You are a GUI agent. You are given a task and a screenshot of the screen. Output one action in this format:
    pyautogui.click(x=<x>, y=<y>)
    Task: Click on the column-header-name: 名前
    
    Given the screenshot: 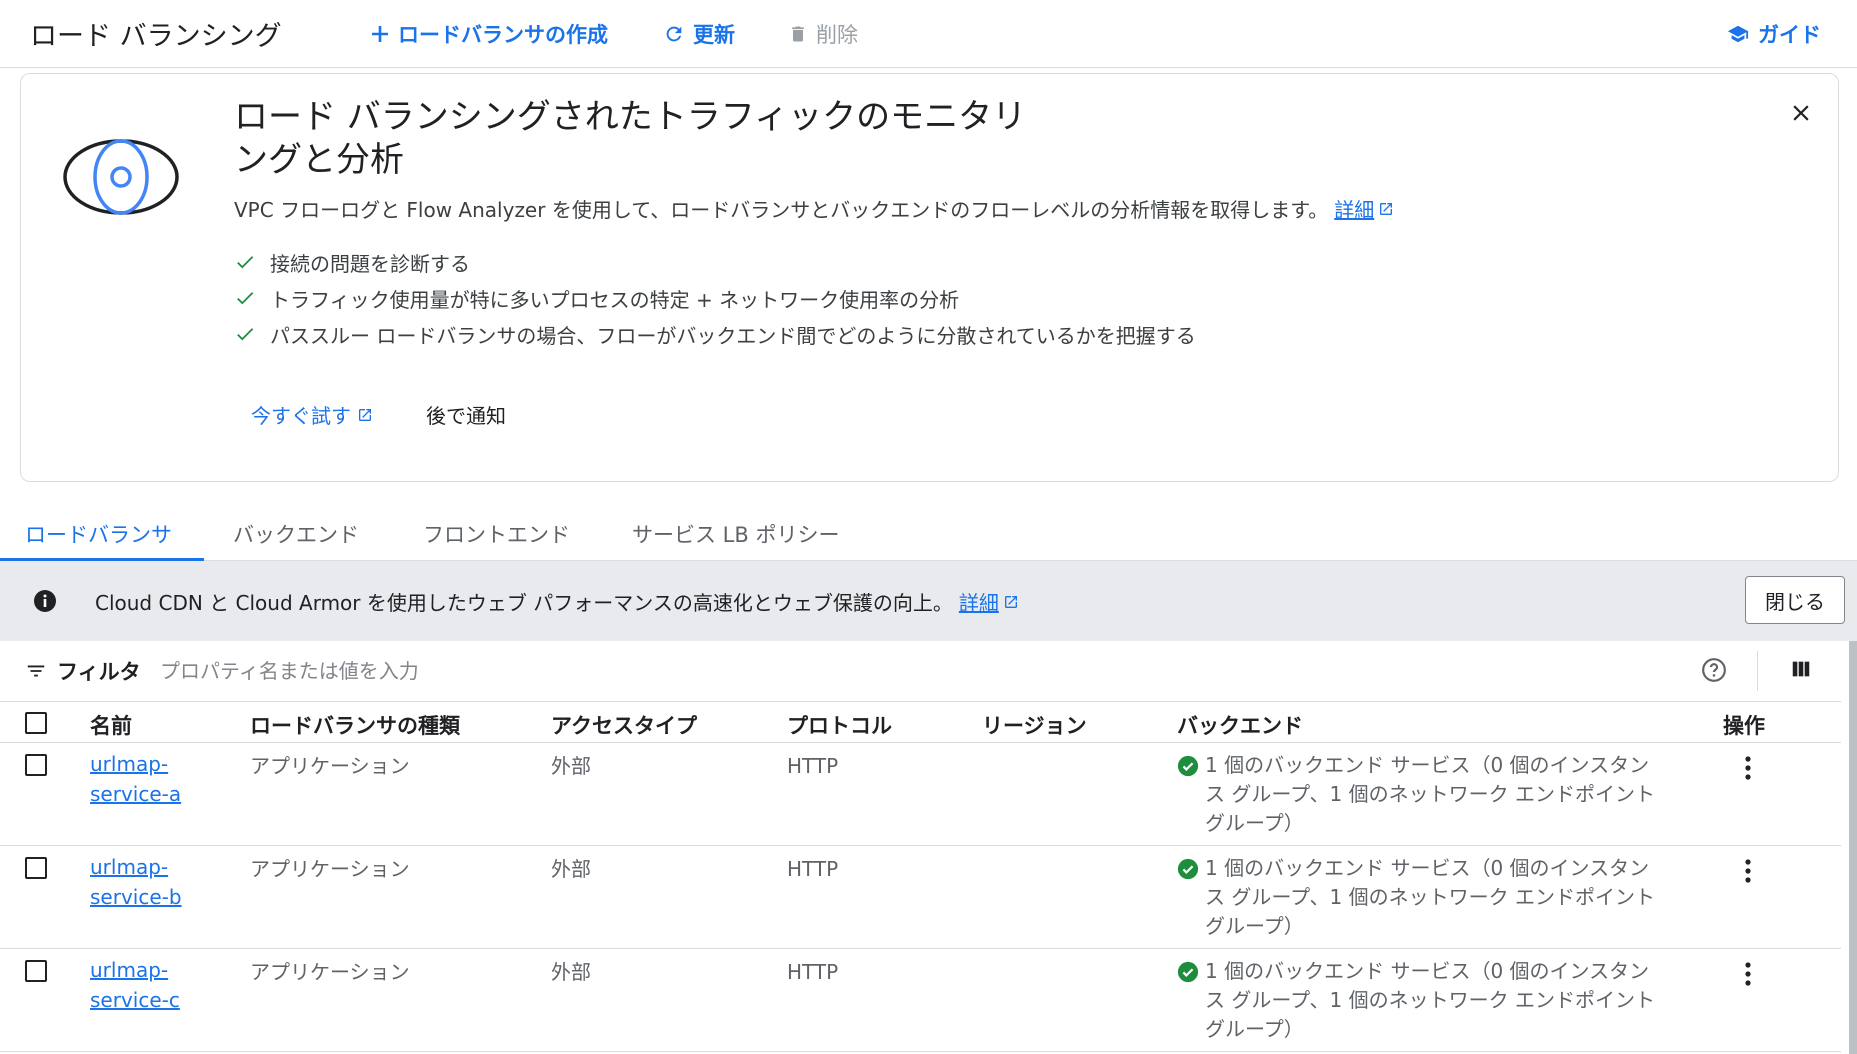 What is the action you would take?
    pyautogui.click(x=111, y=725)
    